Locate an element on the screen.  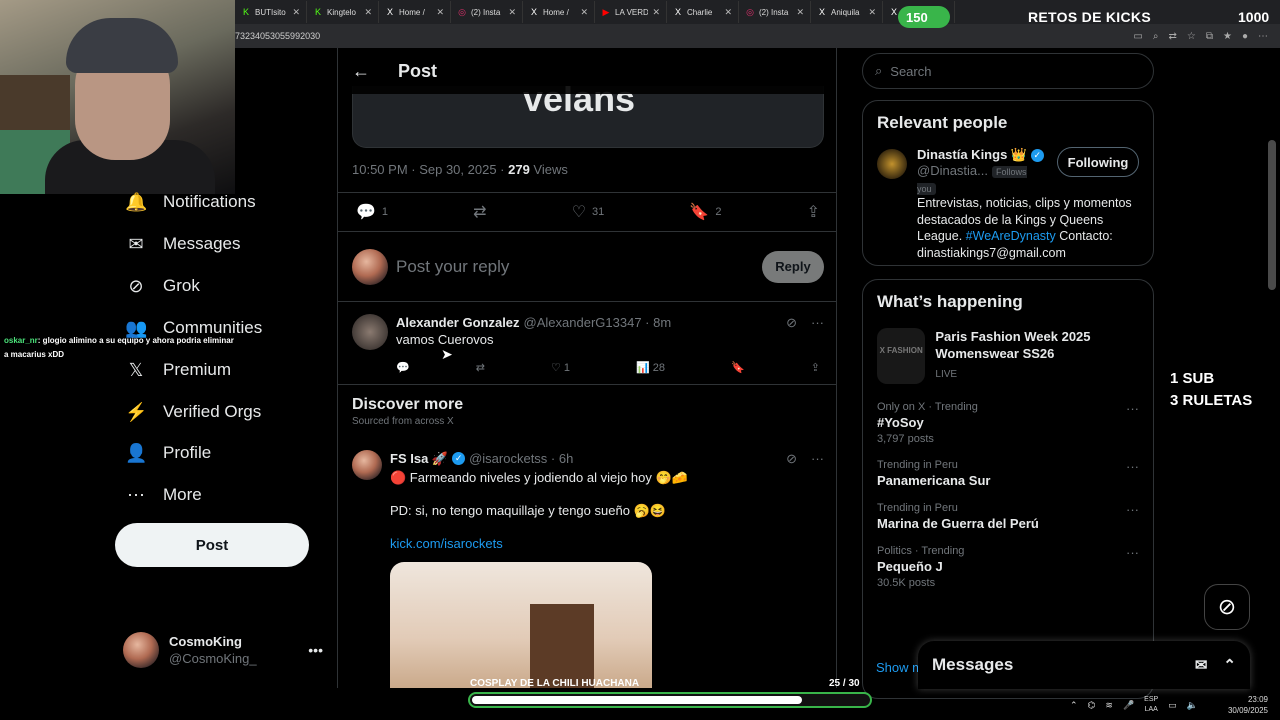
more-dots-icon: ••• is located at coordinates (315, 650).